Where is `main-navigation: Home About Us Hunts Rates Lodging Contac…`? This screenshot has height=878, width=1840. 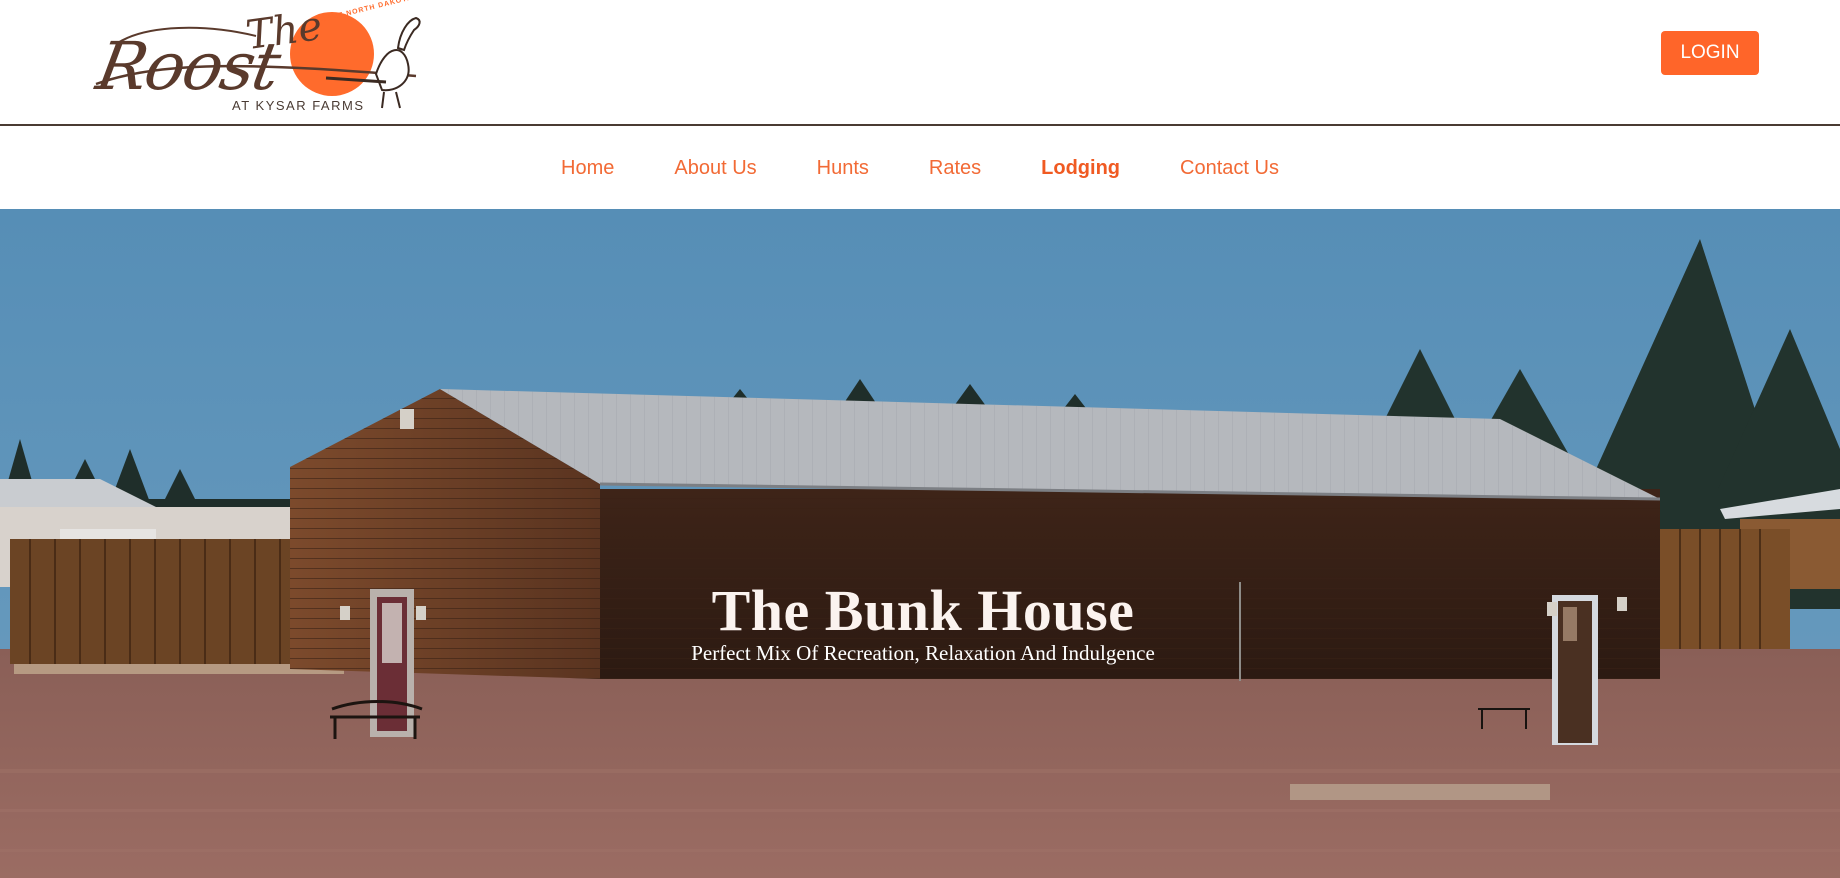
main-navigation: Home About Us Hunts Rates Lodging Contac… is located at coordinates (920, 168).